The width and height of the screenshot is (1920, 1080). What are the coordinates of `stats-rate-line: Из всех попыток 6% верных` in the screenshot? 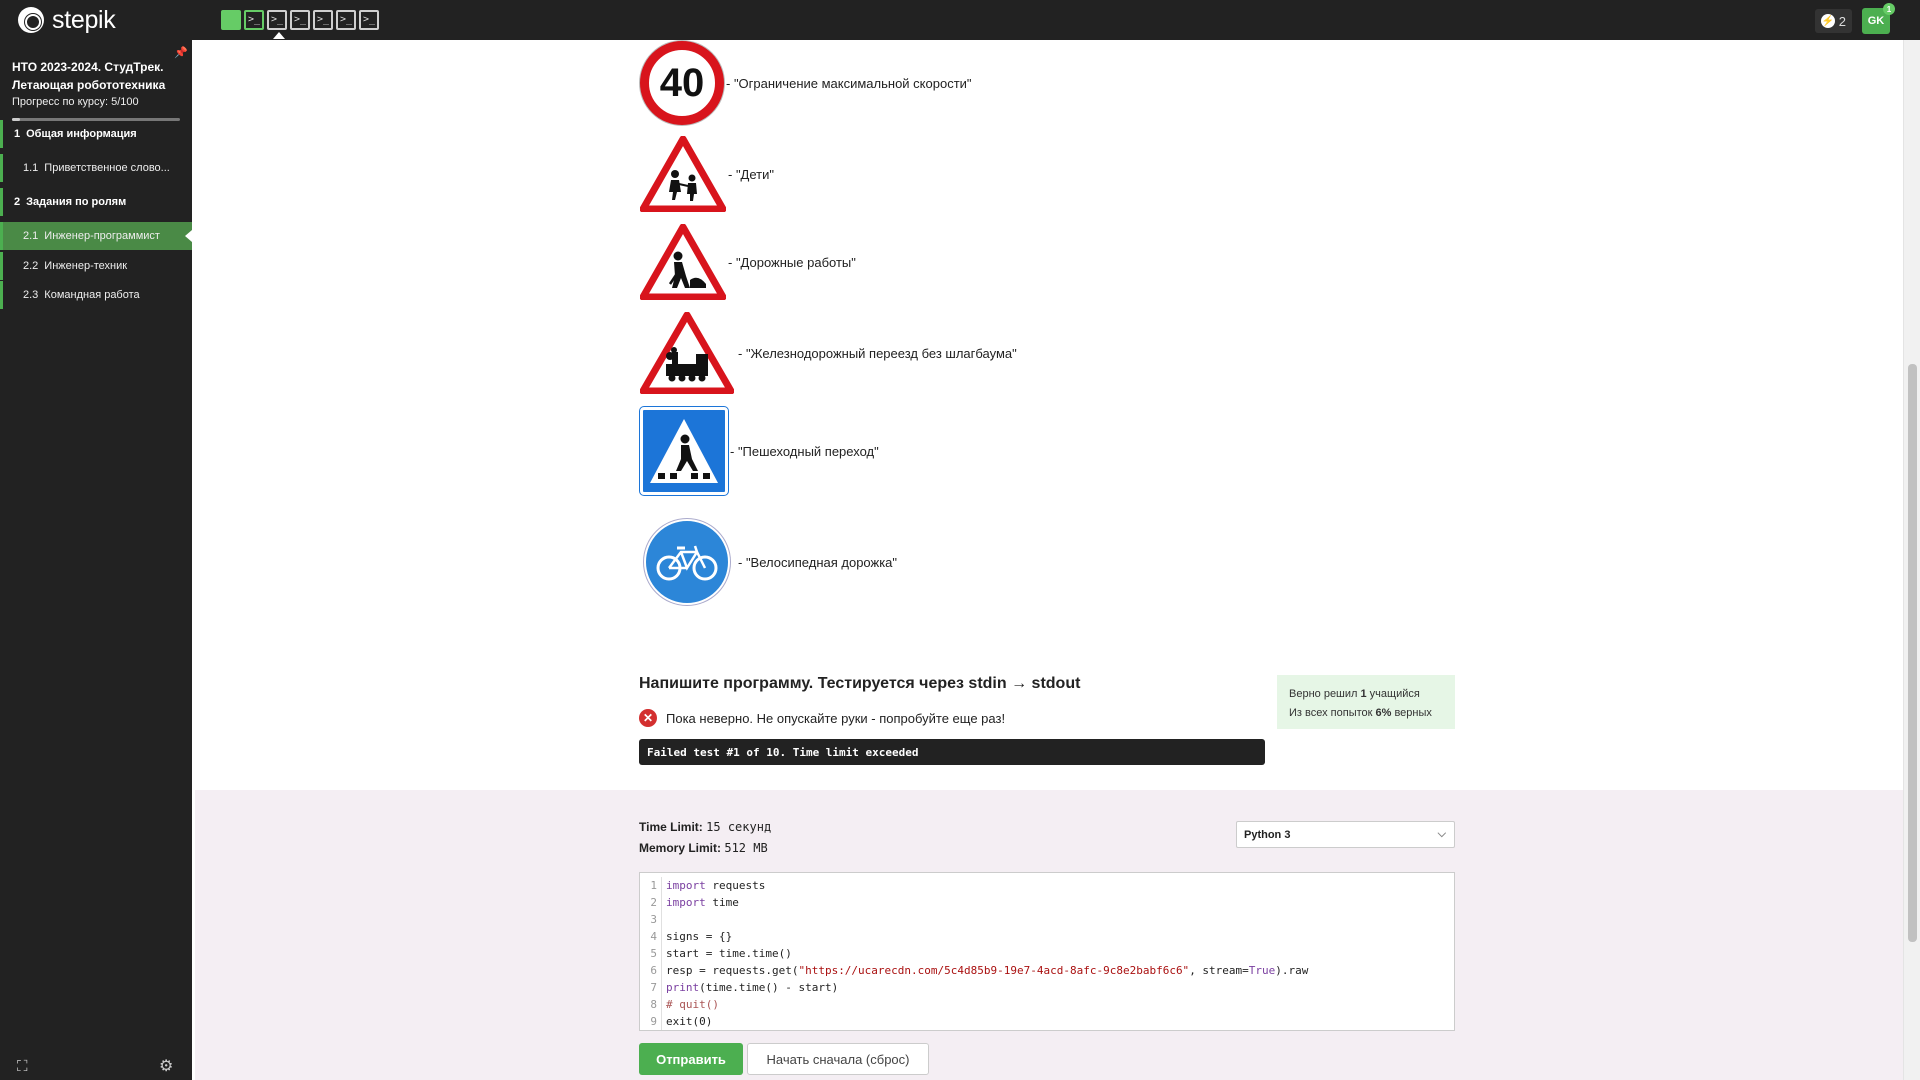 It's located at (1366, 713).